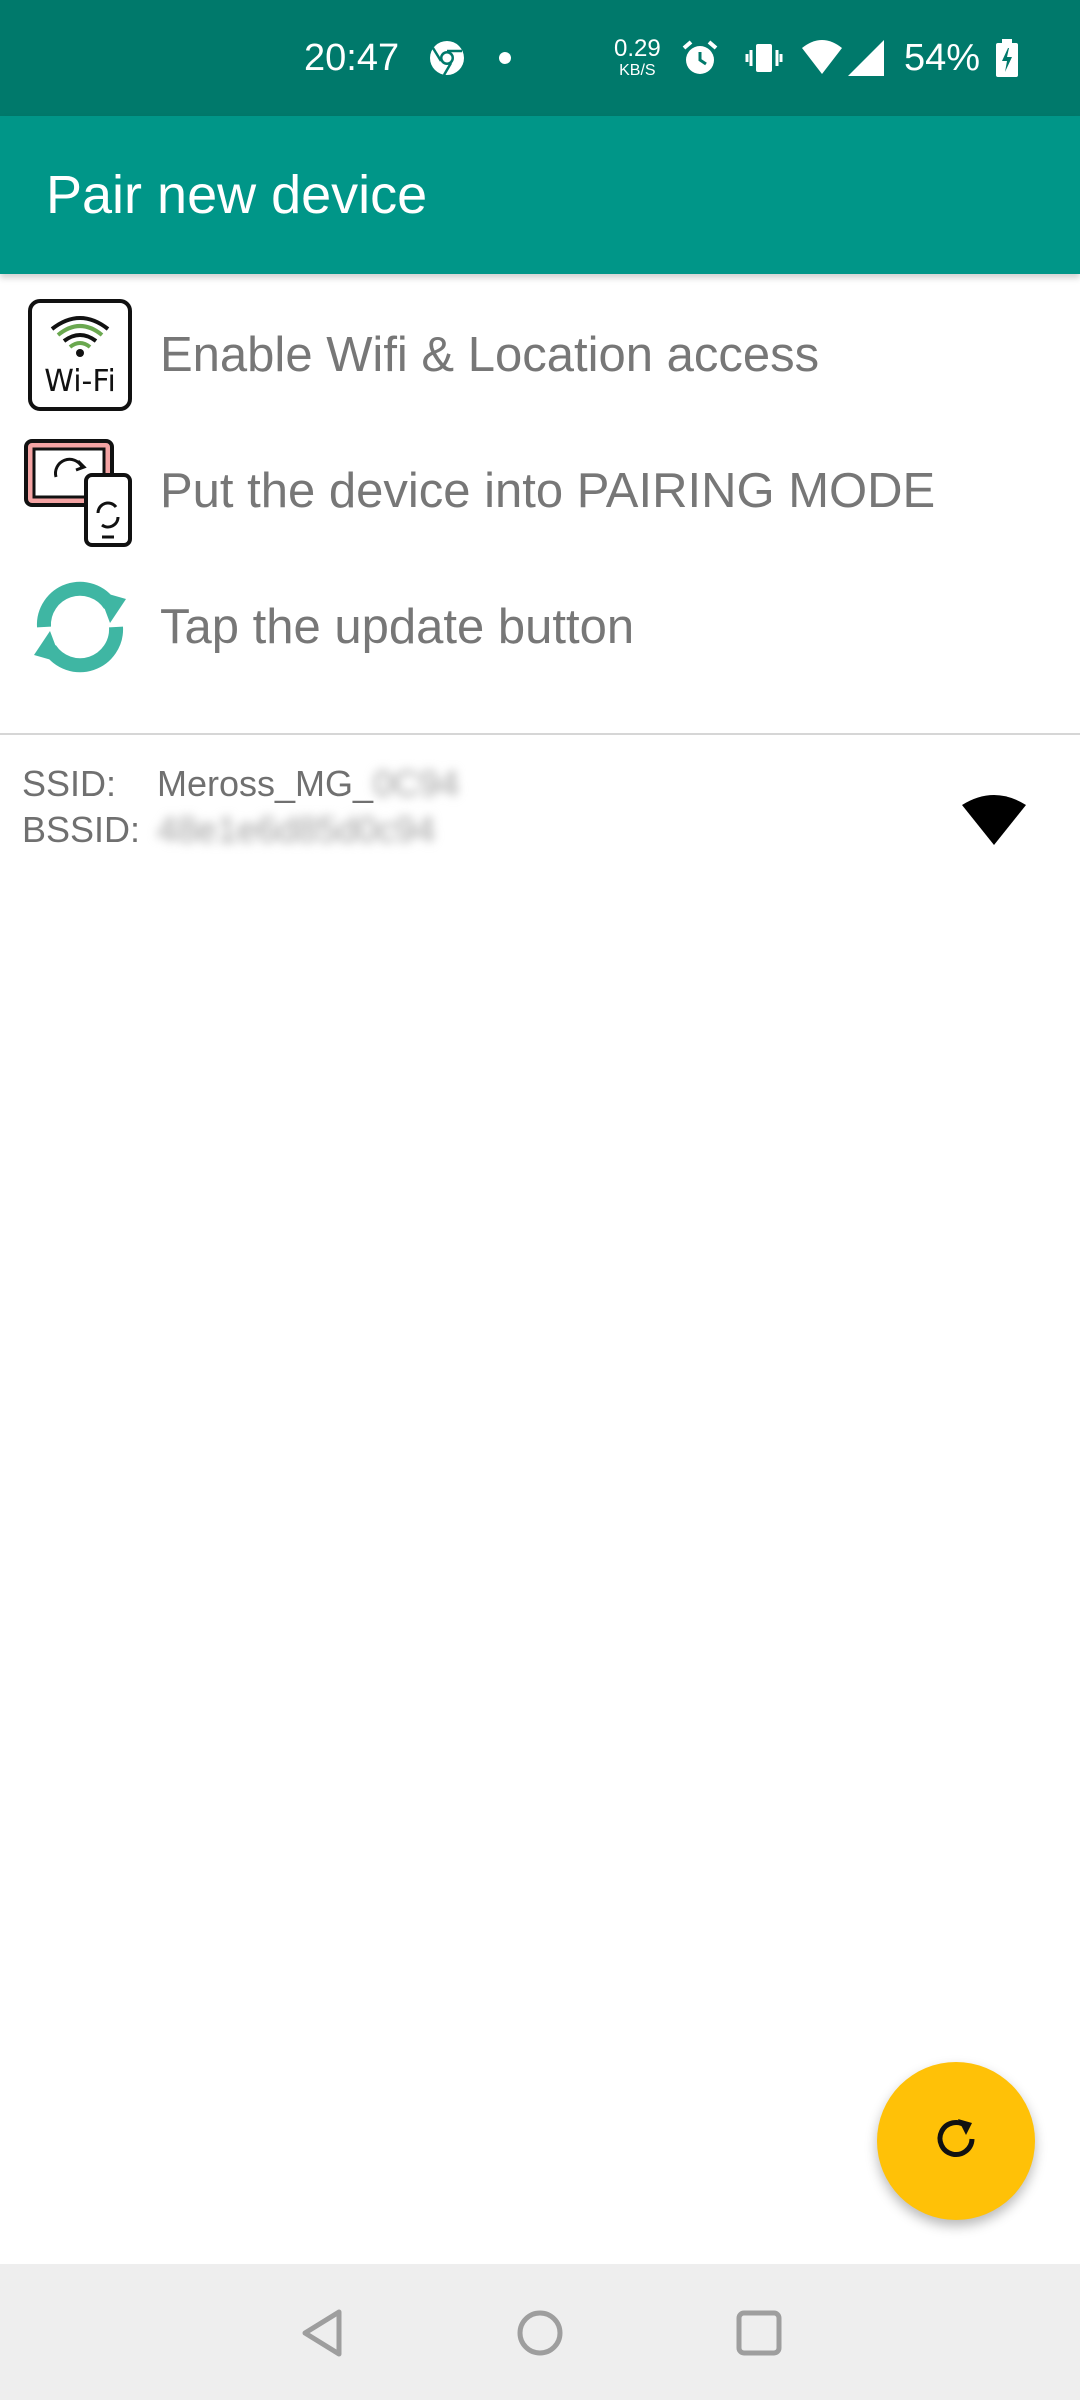 This screenshot has width=1080, height=2400. Describe the element at coordinates (540, 195) in the screenshot. I see `app-bar: Pair new device` at that location.